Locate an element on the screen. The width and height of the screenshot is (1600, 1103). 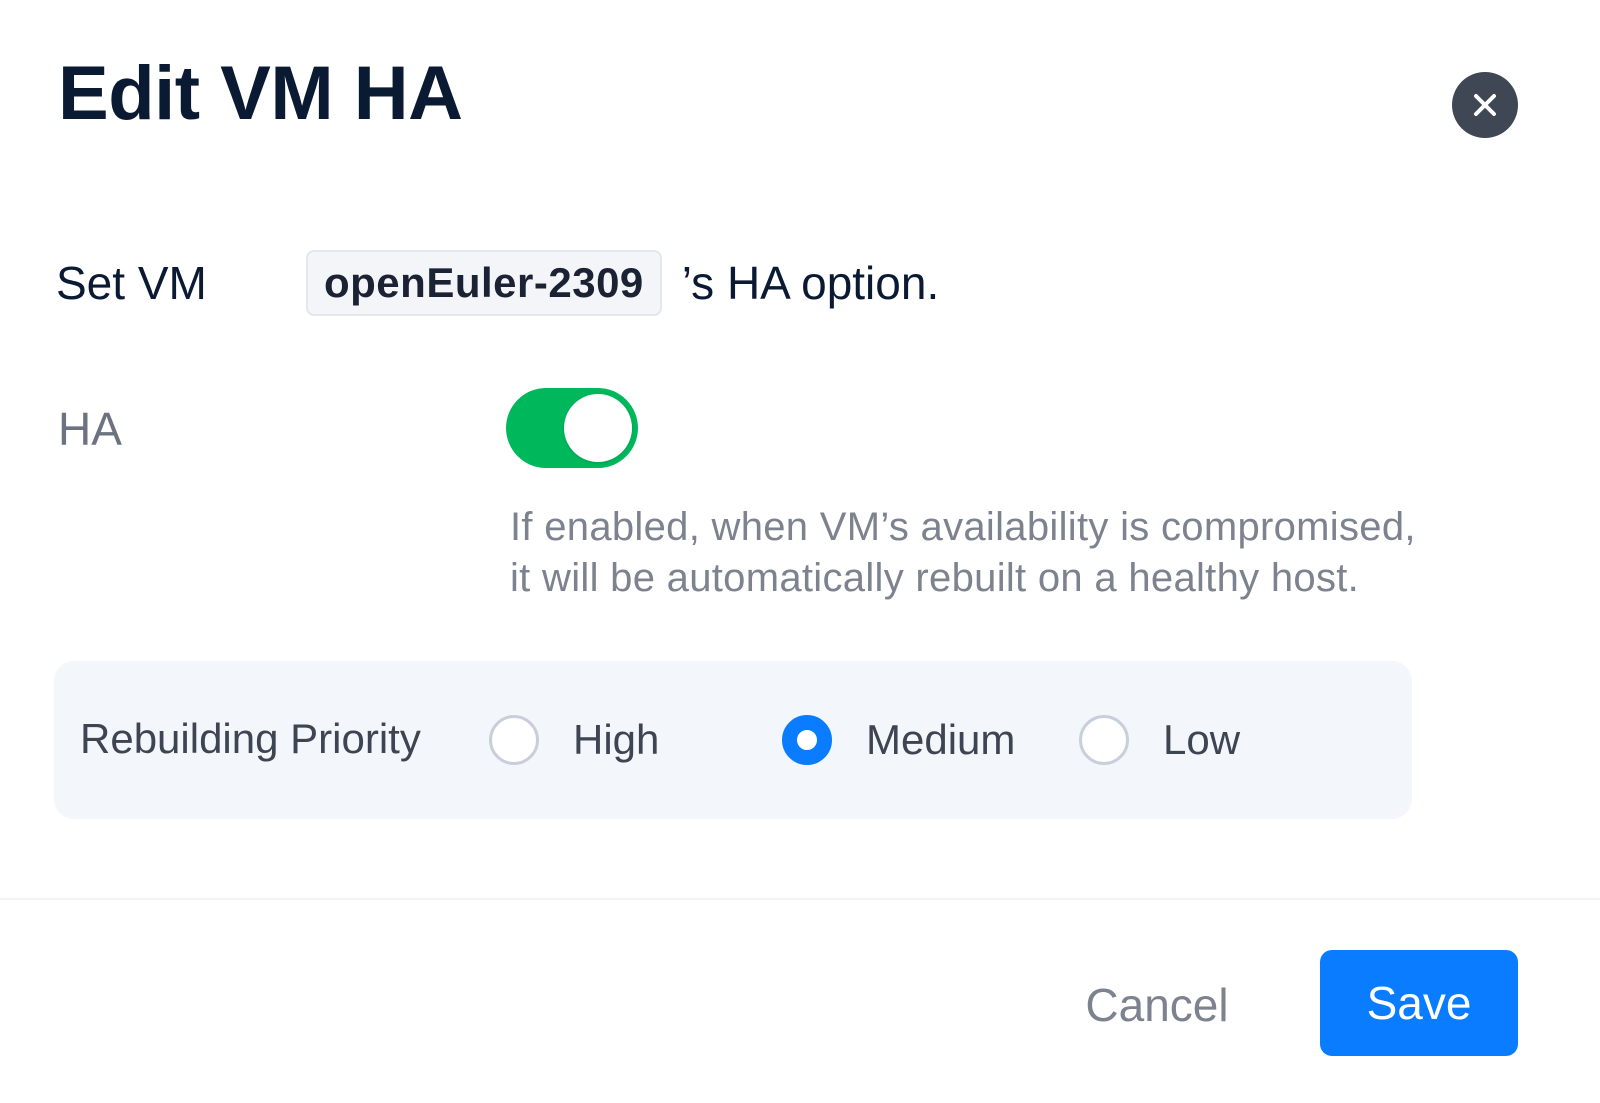
priority-option-high: High is located at coordinates (574, 740).